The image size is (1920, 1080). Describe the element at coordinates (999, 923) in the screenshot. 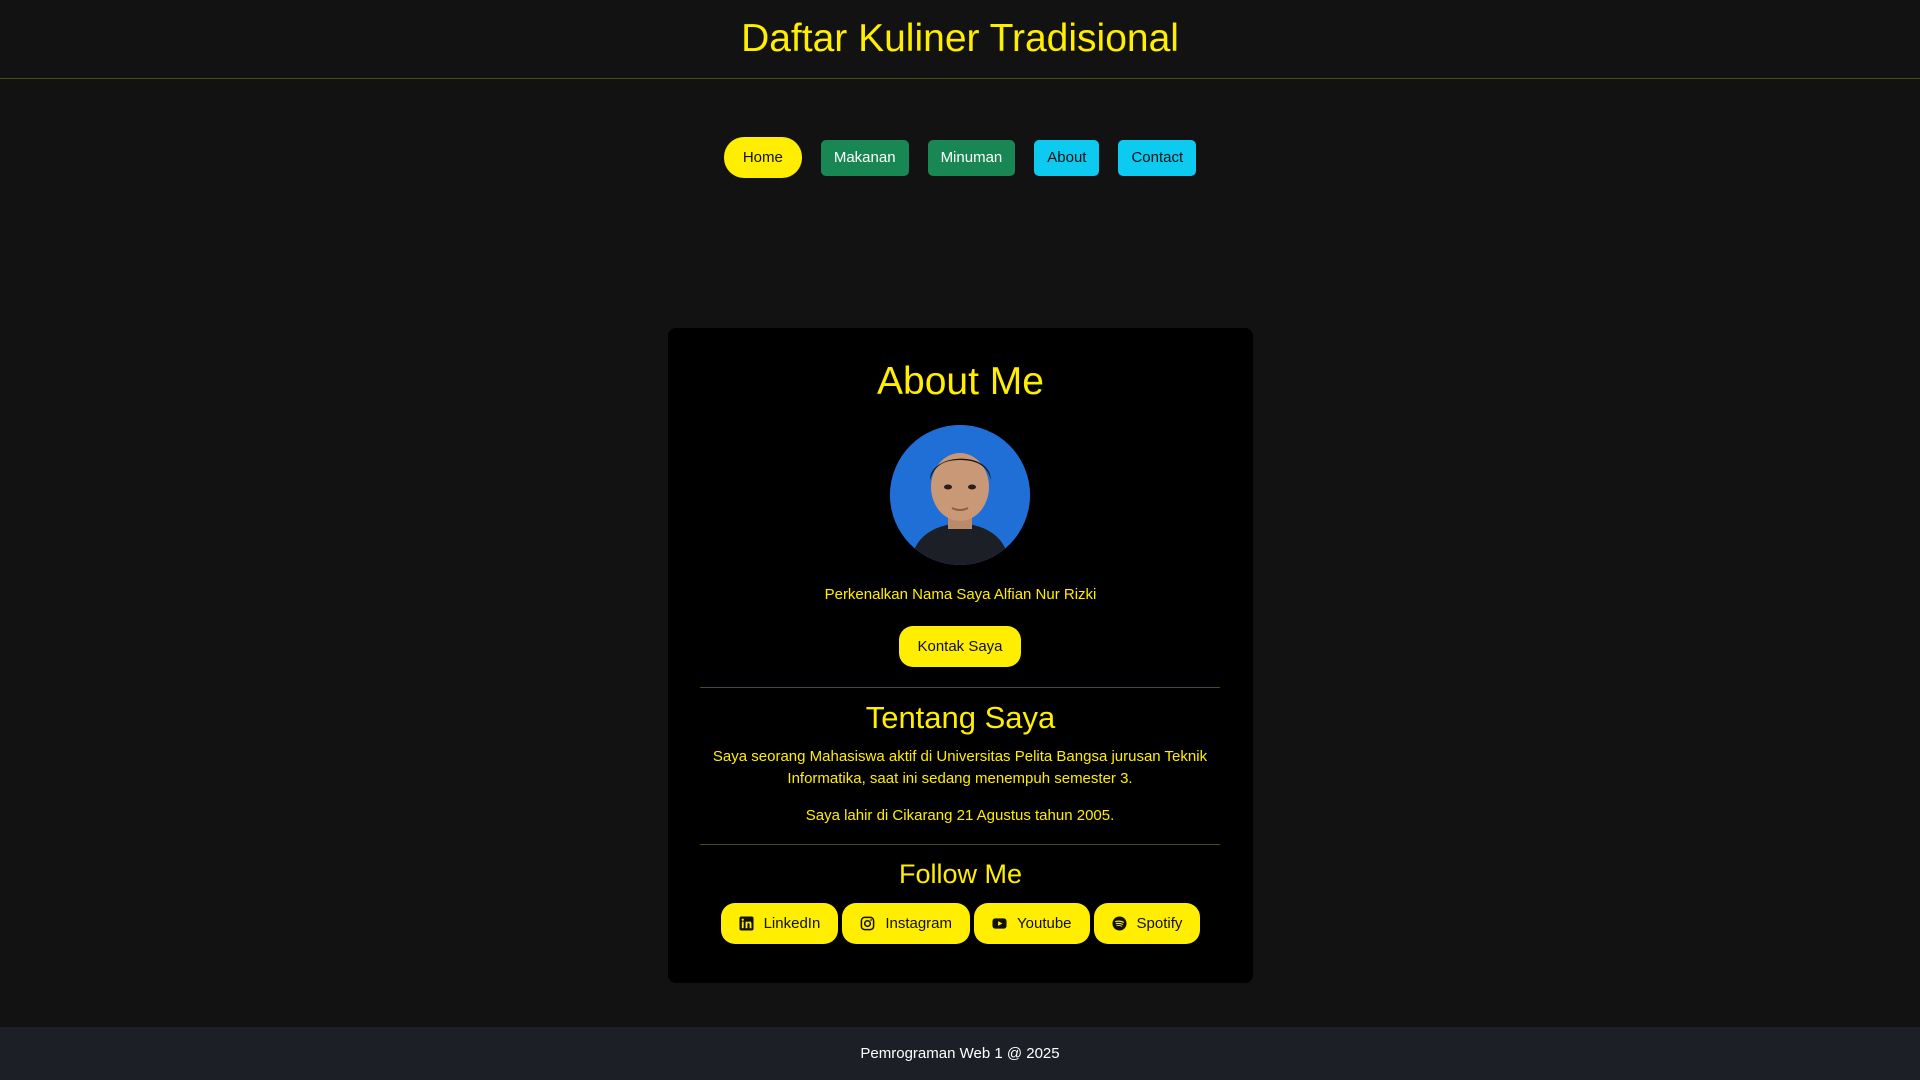

I see `youtube-icon` at that location.